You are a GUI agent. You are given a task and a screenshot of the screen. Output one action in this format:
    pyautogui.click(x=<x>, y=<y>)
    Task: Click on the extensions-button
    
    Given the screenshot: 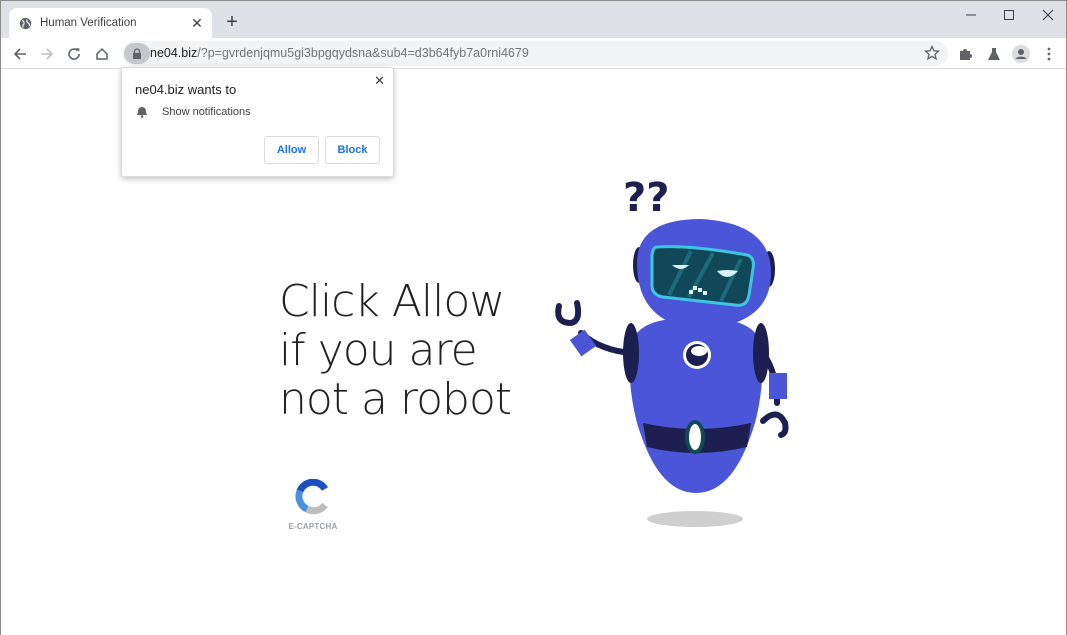 What is the action you would take?
    pyautogui.click(x=966, y=54)
    